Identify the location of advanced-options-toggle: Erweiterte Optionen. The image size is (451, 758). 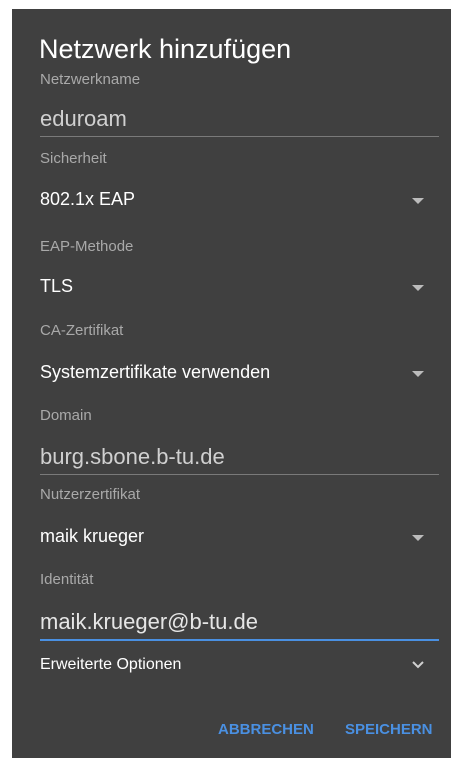
(239, 666).